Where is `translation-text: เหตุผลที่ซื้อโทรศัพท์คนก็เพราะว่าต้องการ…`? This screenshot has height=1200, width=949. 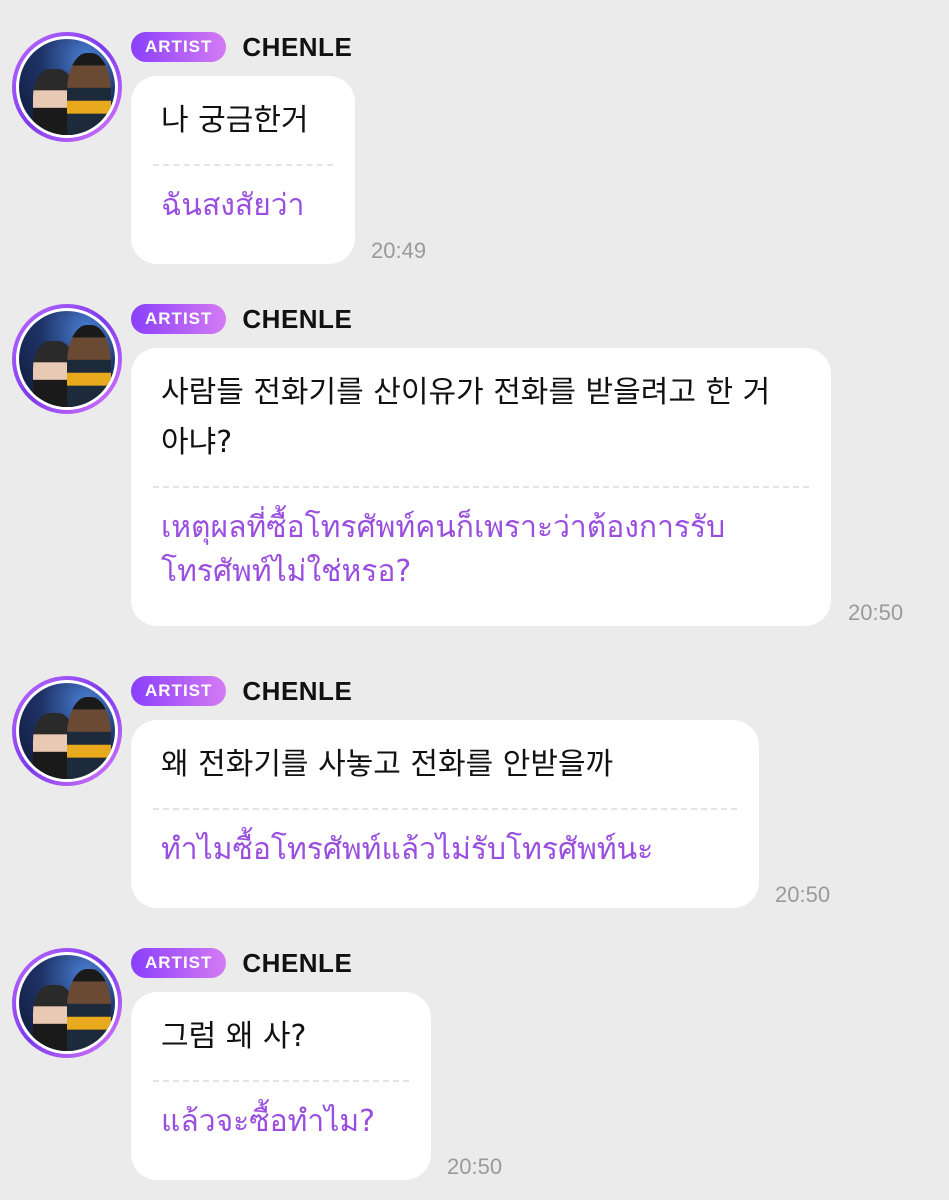
translation-text: เหตุผลที่ซื้อโทรศัพท์คนก็เพราะว่าต้องการ… is located at coordinates (443, 549).